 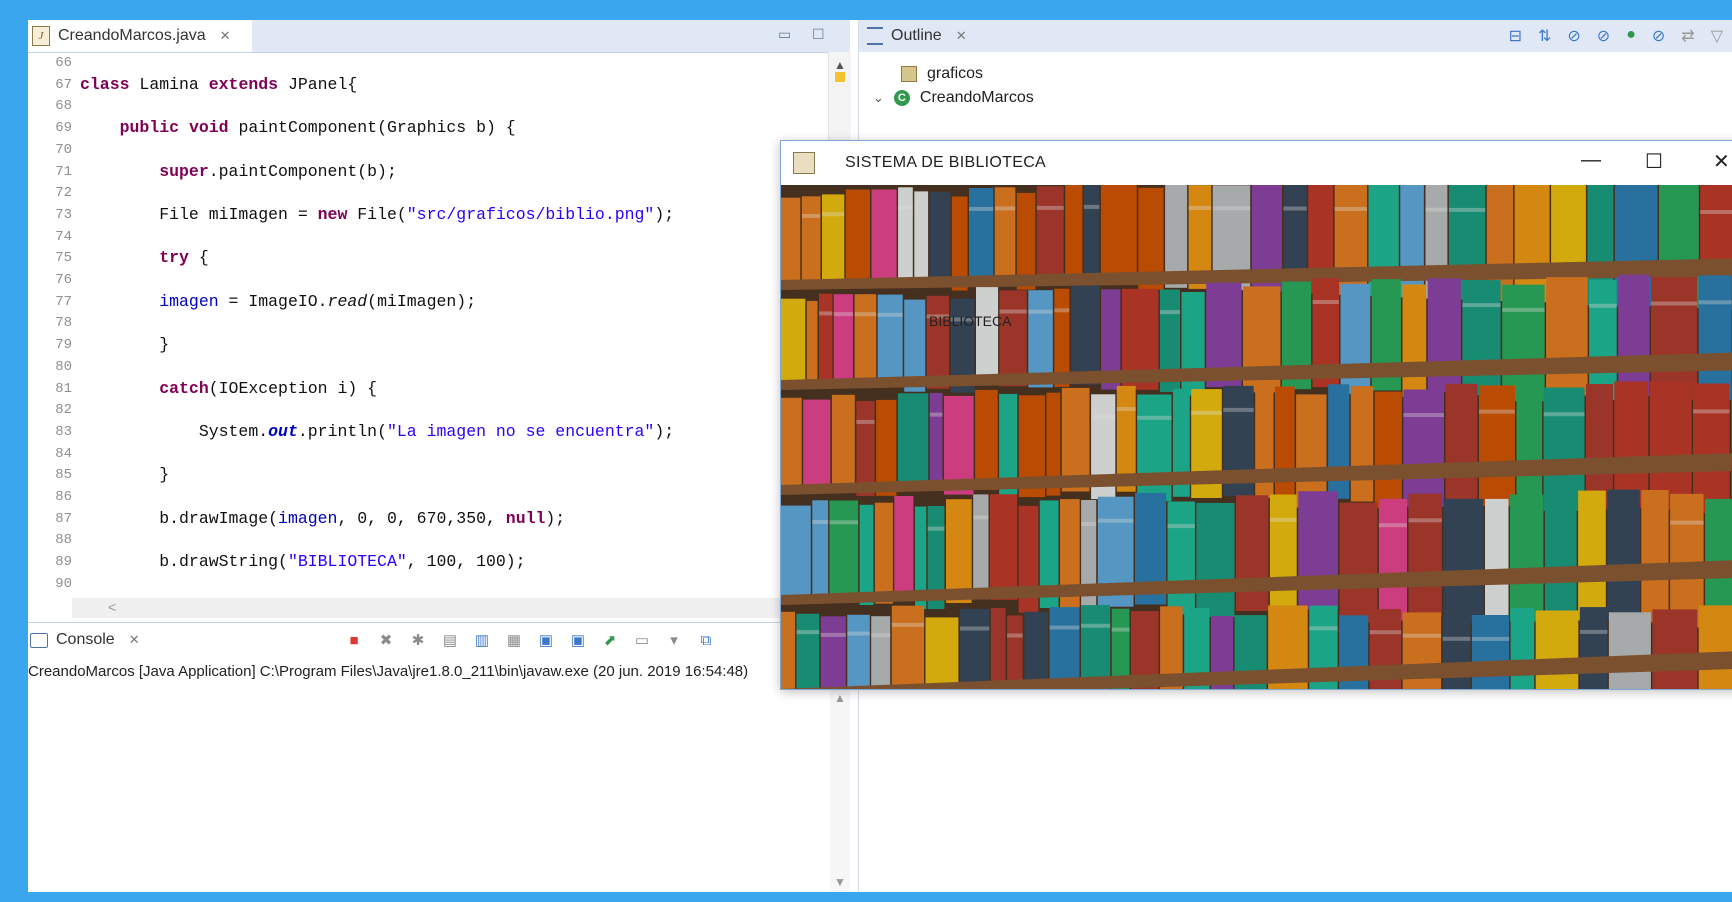 What do you see at coordinates (1717, 36) in the screenshot?
I see `view-menu-icon: ▽` at bounding box center [1717, 36].